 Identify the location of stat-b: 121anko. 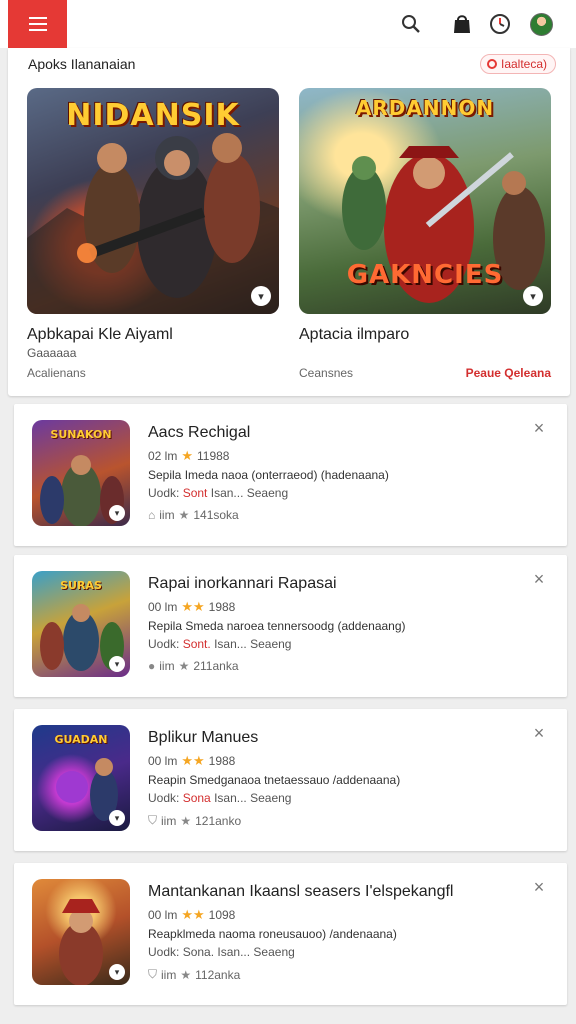
(218, 820).